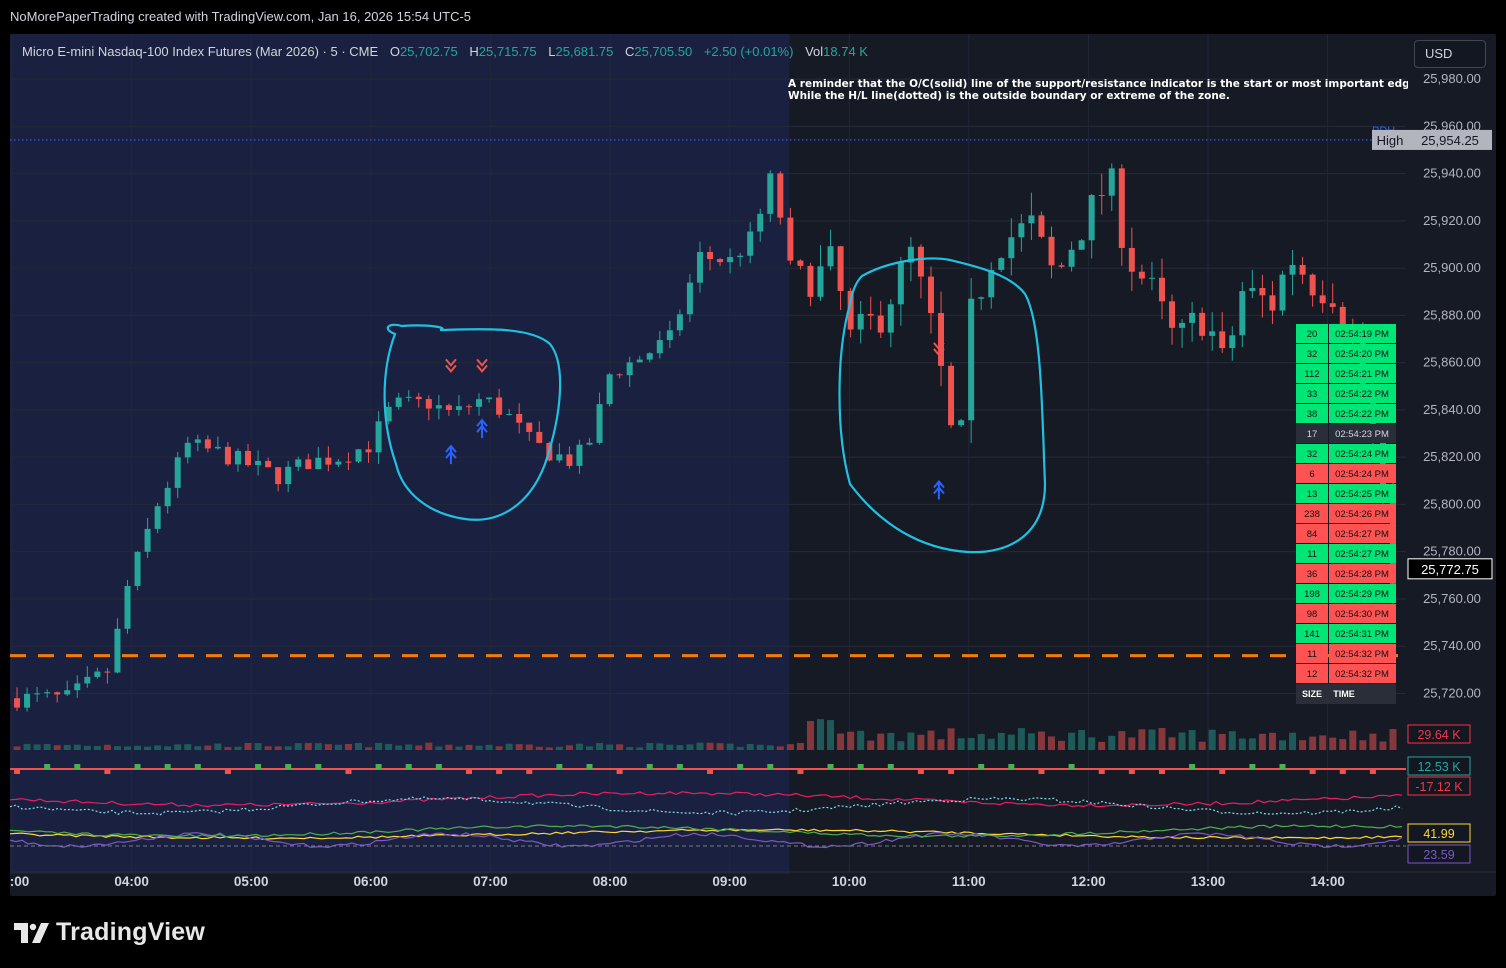 The width and height of the screenshot is (1506, 968). What do you see at coordinates (1088, 881) in the screenshot?
I see `x-axis-tick-label: 12:00` at bounding box center [1088, 881].